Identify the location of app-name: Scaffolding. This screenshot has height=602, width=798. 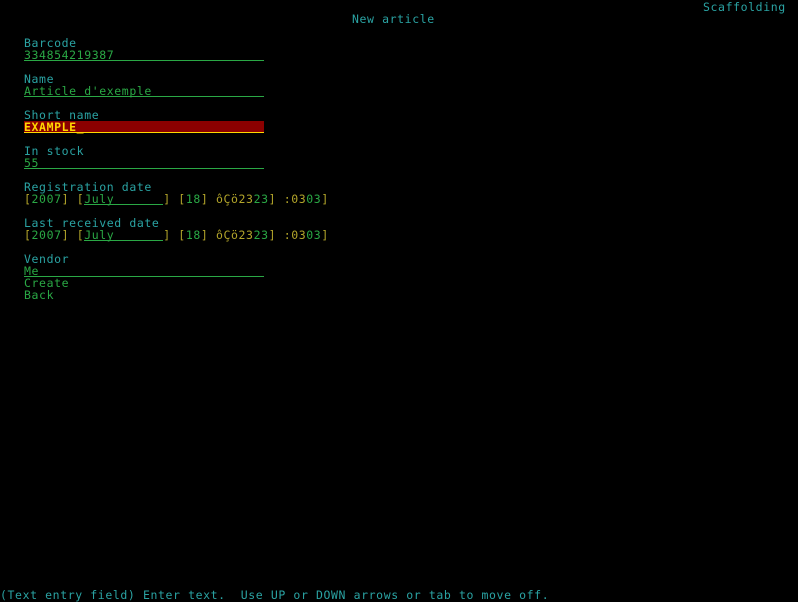
(744, 7).